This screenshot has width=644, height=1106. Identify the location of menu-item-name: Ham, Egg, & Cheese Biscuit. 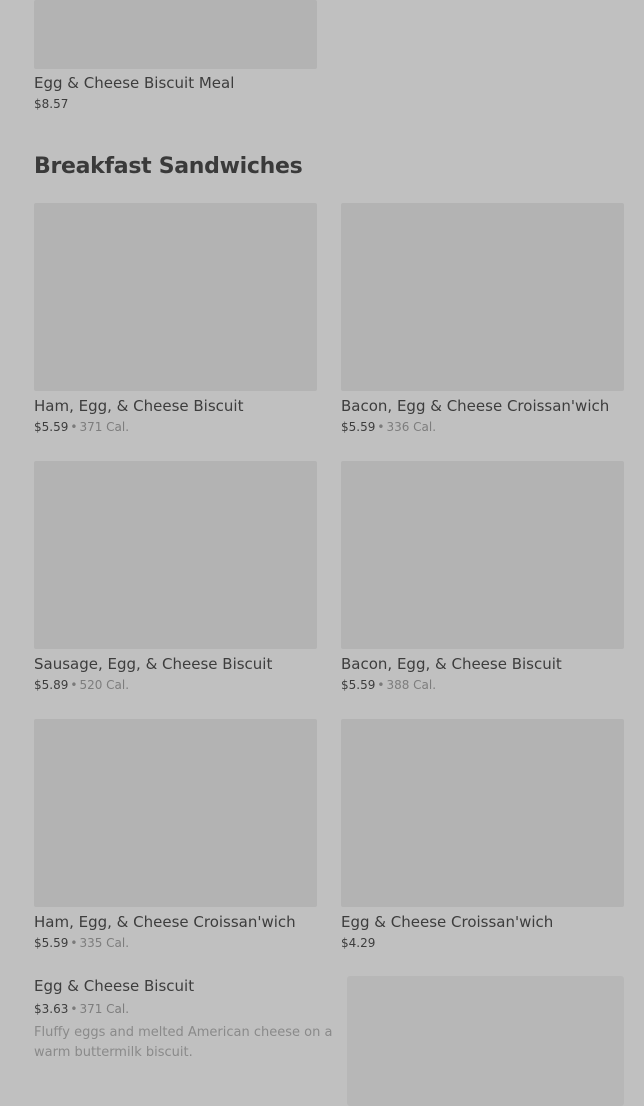
(139, 406).